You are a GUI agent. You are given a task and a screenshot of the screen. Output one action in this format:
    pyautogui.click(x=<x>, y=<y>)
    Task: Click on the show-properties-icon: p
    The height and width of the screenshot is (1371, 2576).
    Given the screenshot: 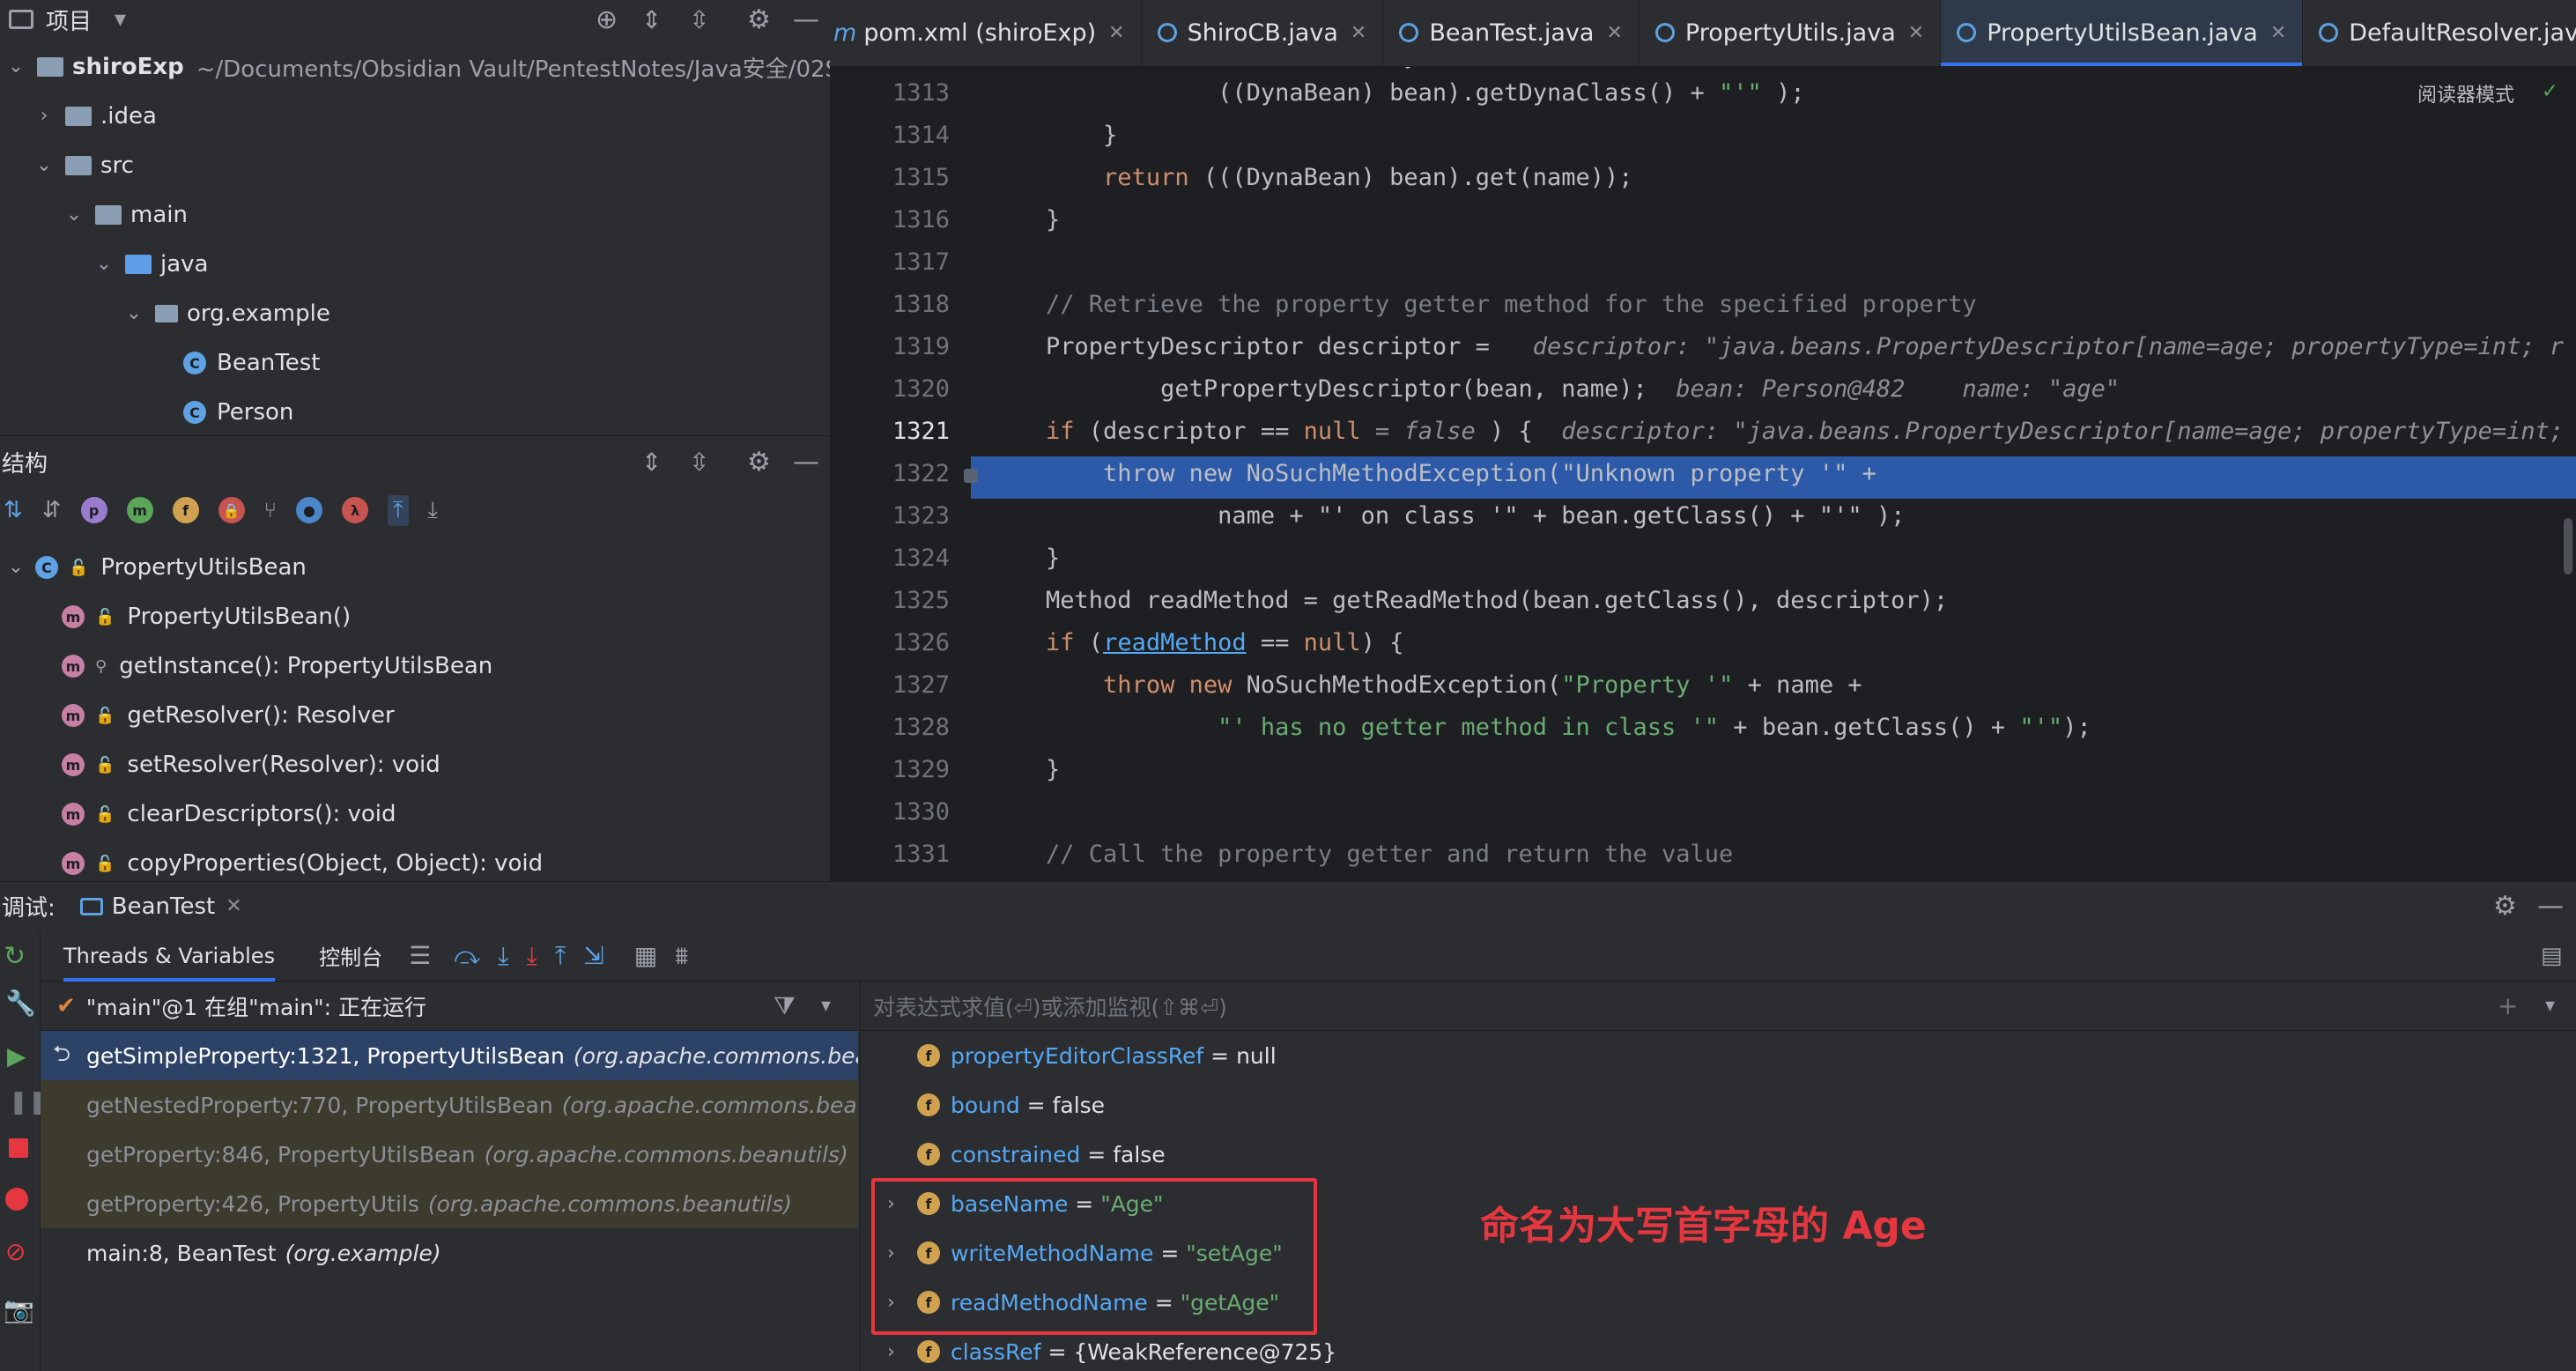 What is the action you would take?
    pyautogui.click(x=93, y=510)
    